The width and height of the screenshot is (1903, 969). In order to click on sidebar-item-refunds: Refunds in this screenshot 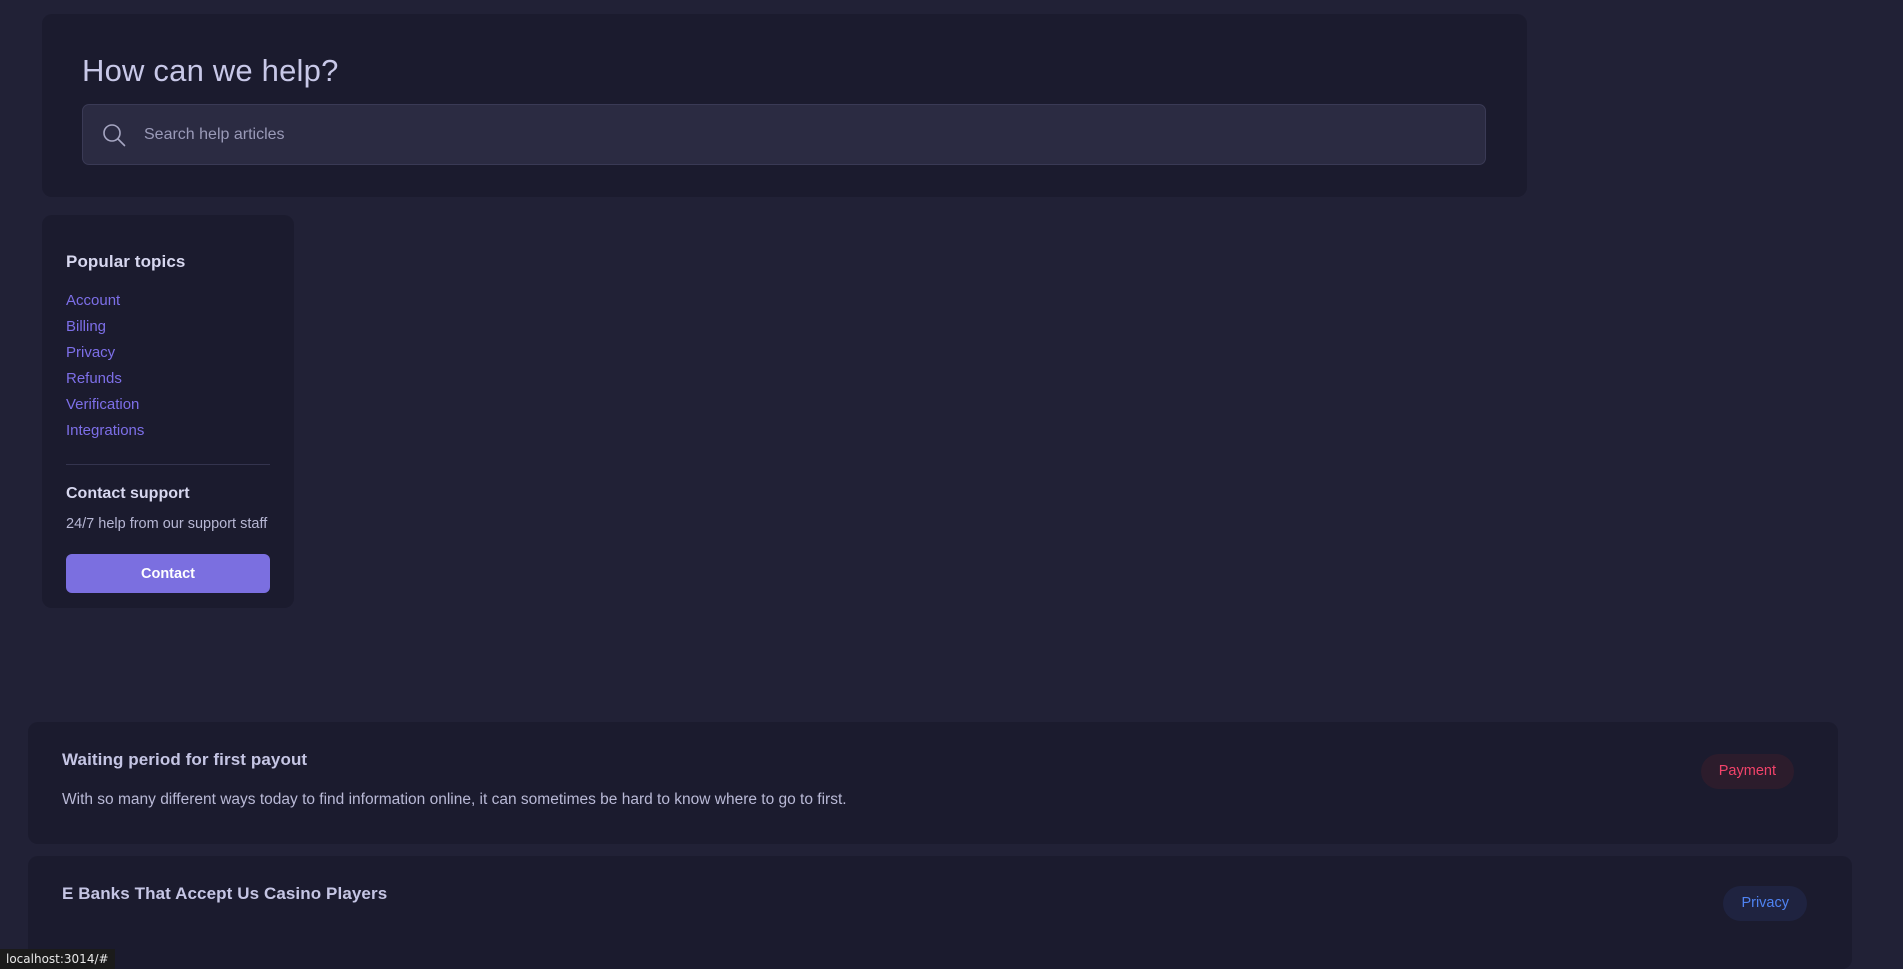, I will do `click(168, 379)`.